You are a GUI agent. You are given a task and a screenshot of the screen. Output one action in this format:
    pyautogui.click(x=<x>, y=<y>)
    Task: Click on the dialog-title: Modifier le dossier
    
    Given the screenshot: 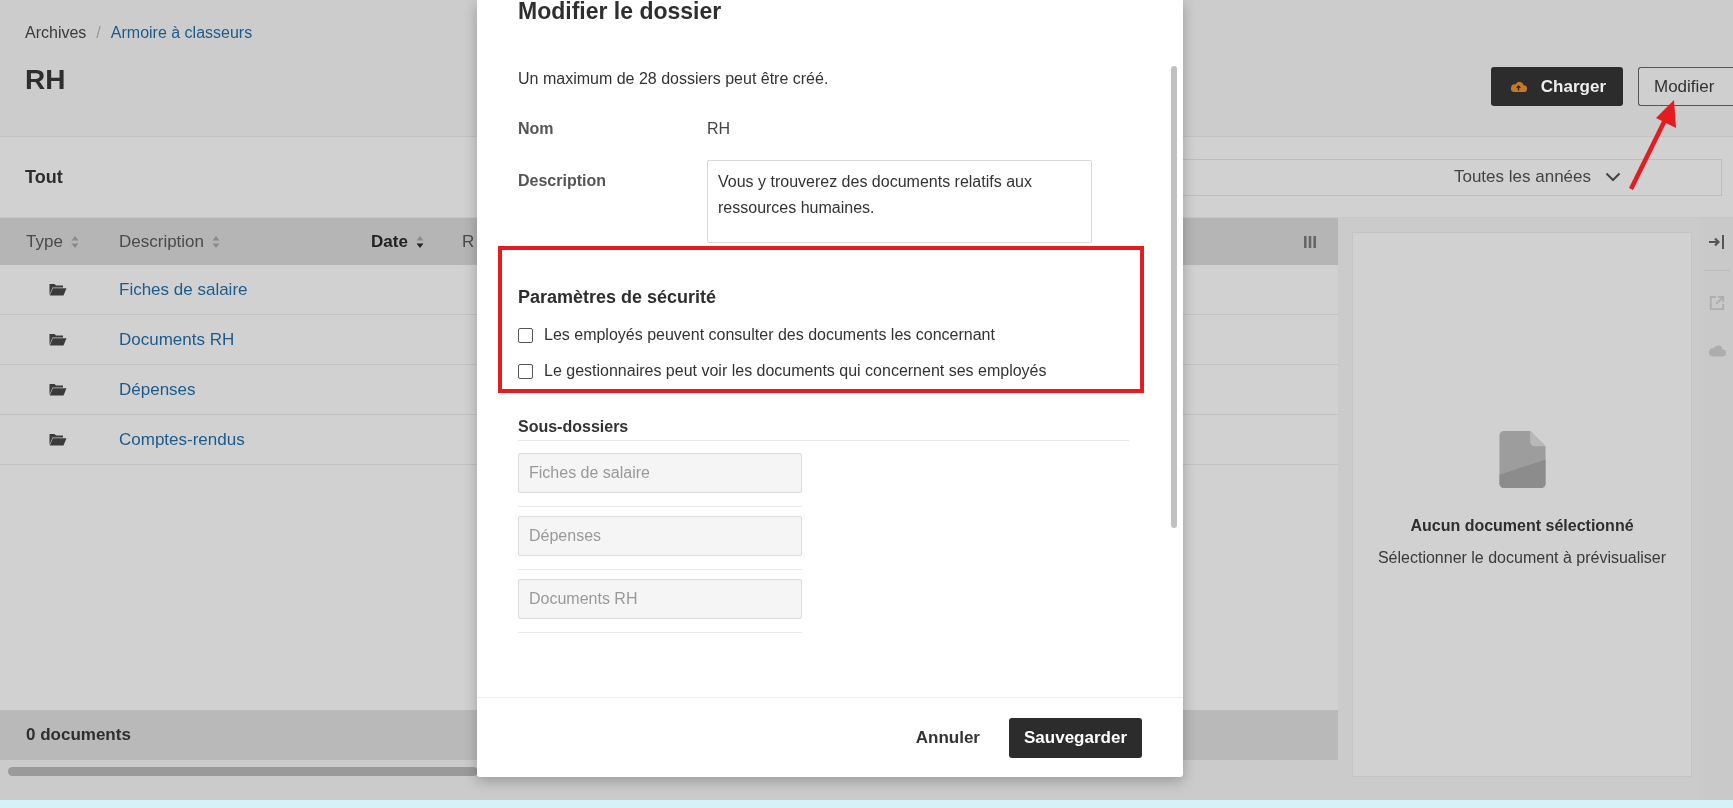 What is the action you would take?
    pyautogui.click(x=620, y=12)
    